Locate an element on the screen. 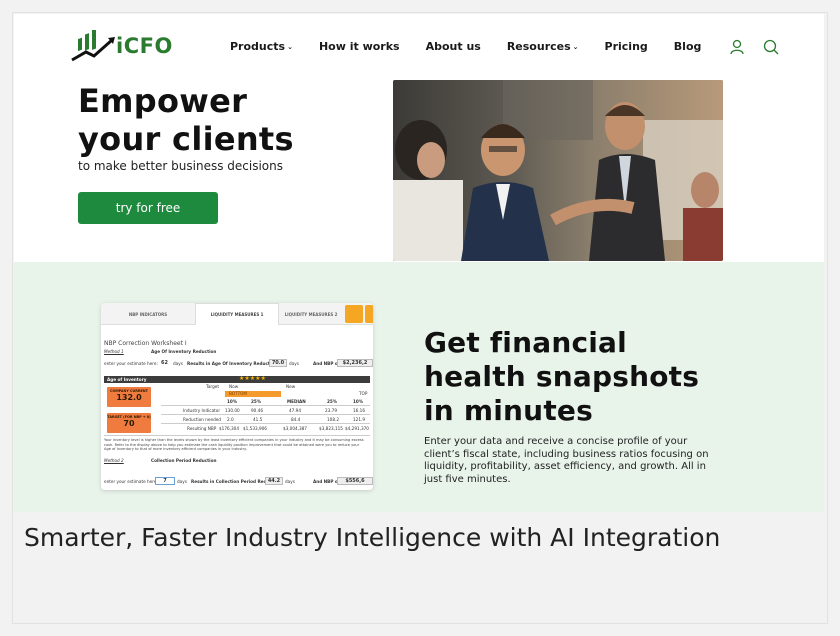 This screenshot has height=636, width=840. nav-label: Products is located at coordinates (258, 46).